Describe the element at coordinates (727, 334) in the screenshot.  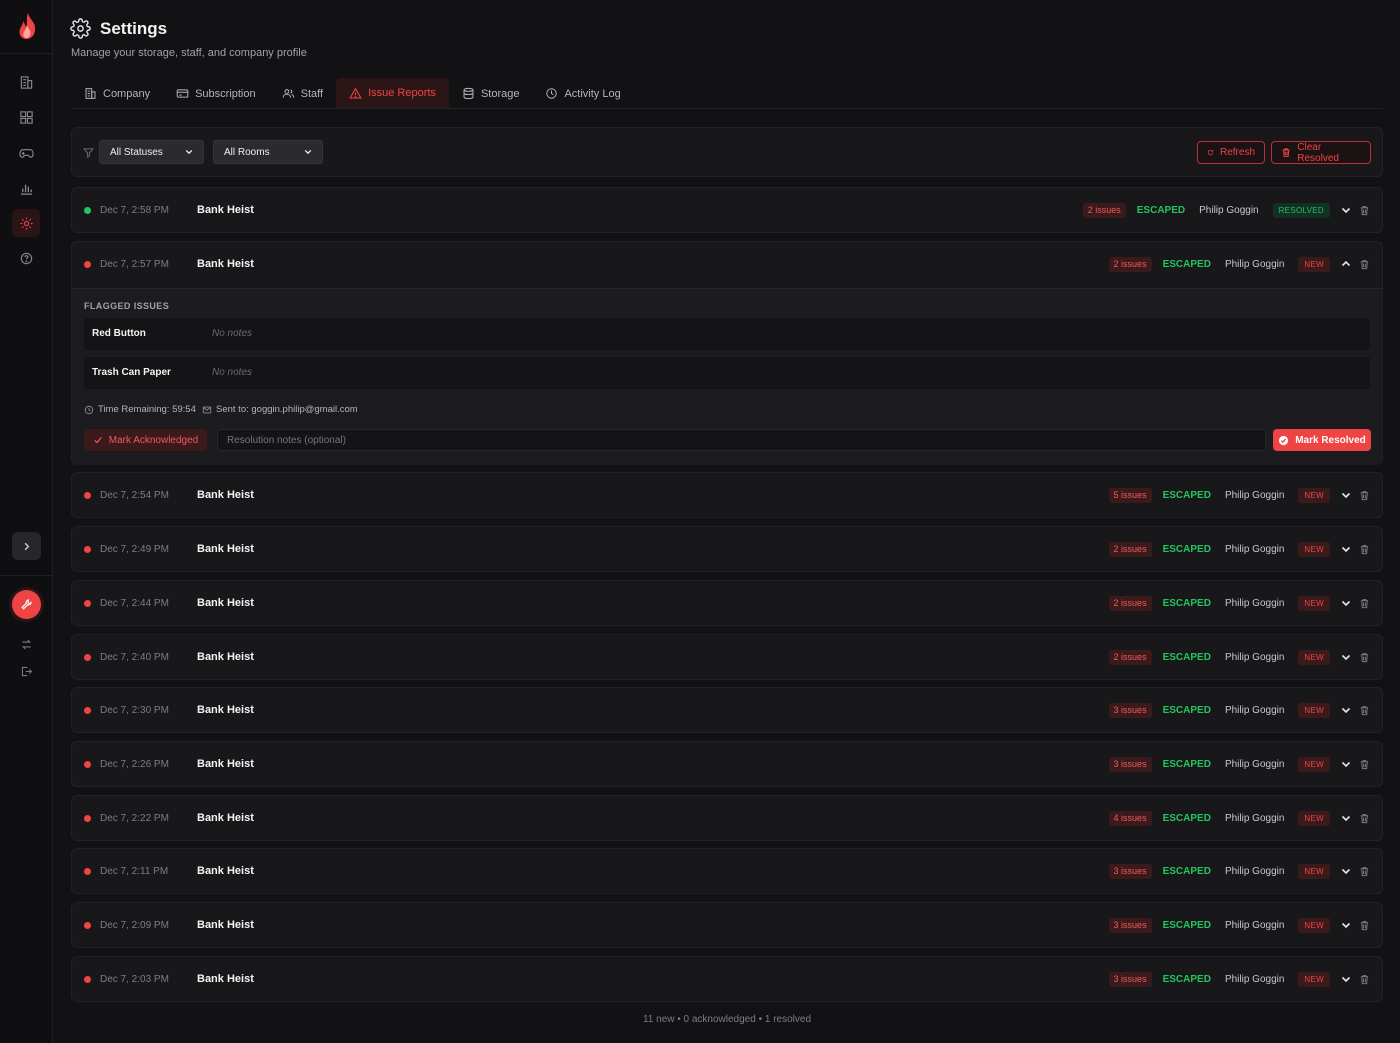
I see `flagged-issue-item: Red Button No notes` at that location.